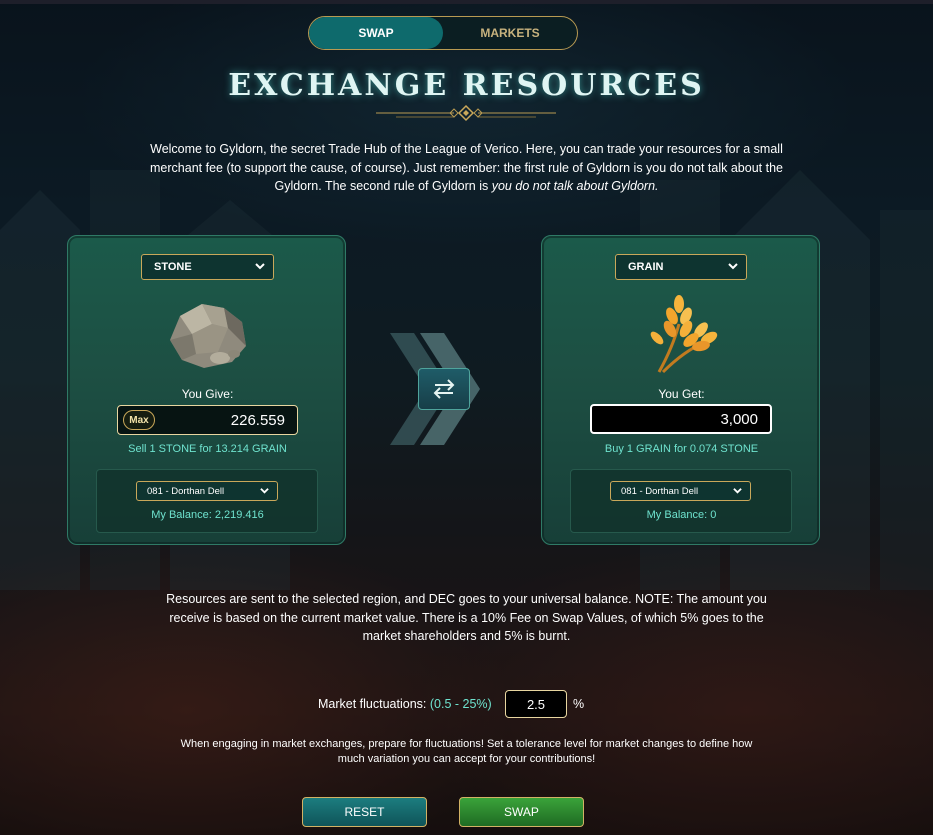  I want to click on give-resource-select-value: STONE, so click(173, 267).